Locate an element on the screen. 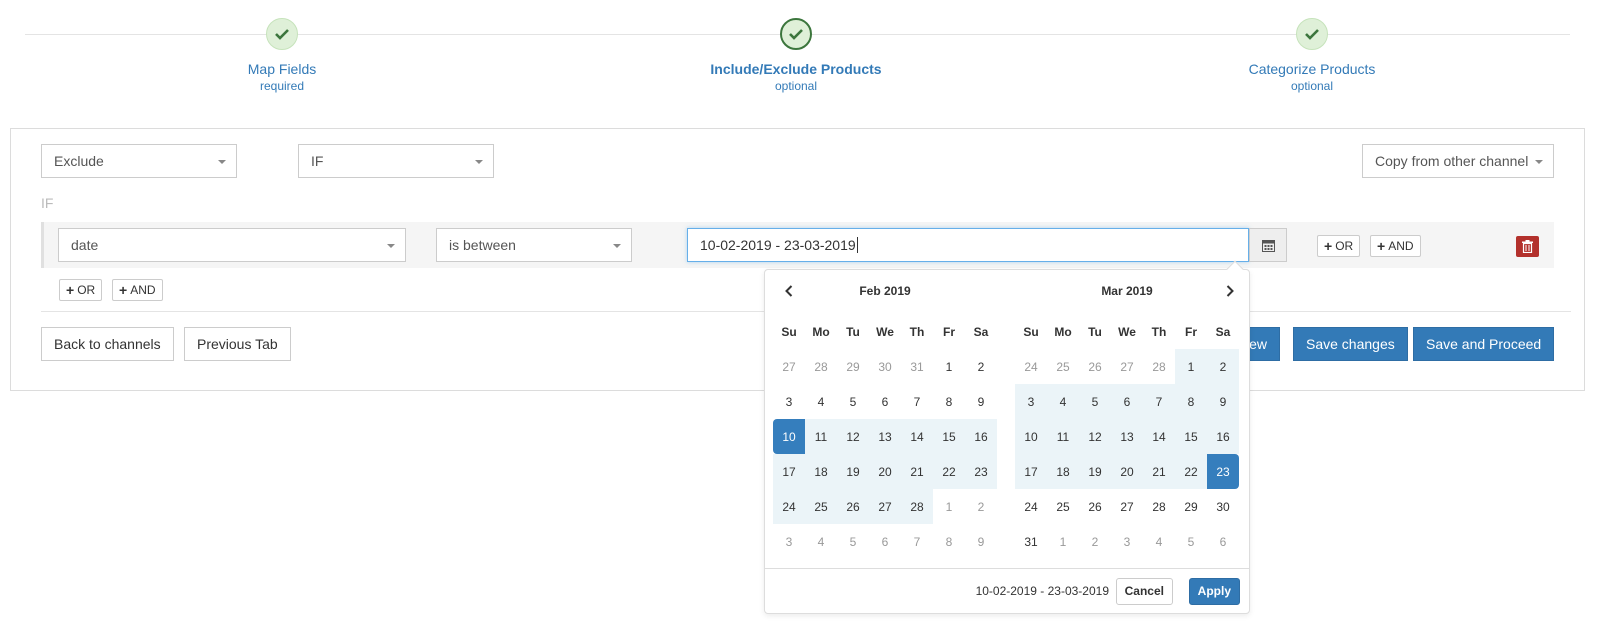 This screenshot has height=635, width=1605. step-include-exclude: Include/Exclude Products optional is located at coordinates (796, 55).